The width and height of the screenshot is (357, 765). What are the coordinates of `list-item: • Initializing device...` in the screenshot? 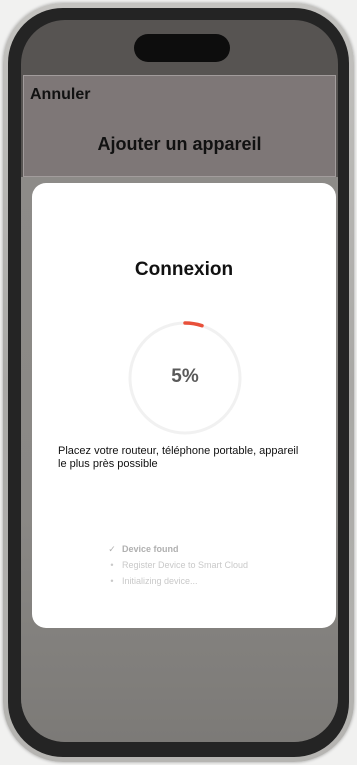 It's located at (206, 581).